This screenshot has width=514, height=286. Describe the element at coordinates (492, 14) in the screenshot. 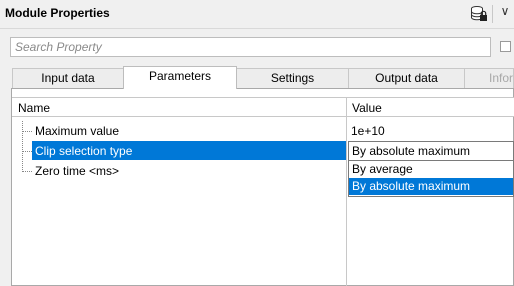

I see `header-separator` at that location.